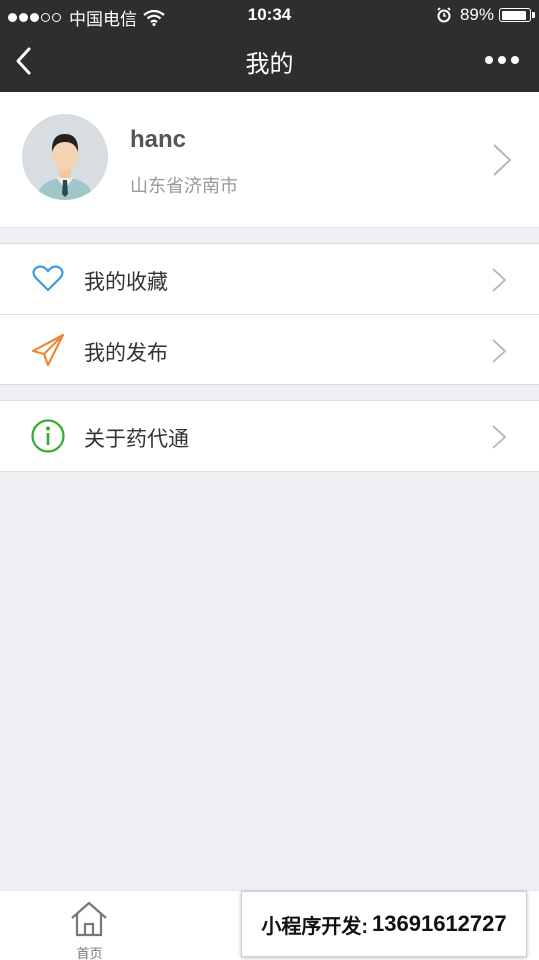 The width and height of the screenshot is (539, 960). I want to click on menu-group-secondary: 关于药代通, so click(269, 436).